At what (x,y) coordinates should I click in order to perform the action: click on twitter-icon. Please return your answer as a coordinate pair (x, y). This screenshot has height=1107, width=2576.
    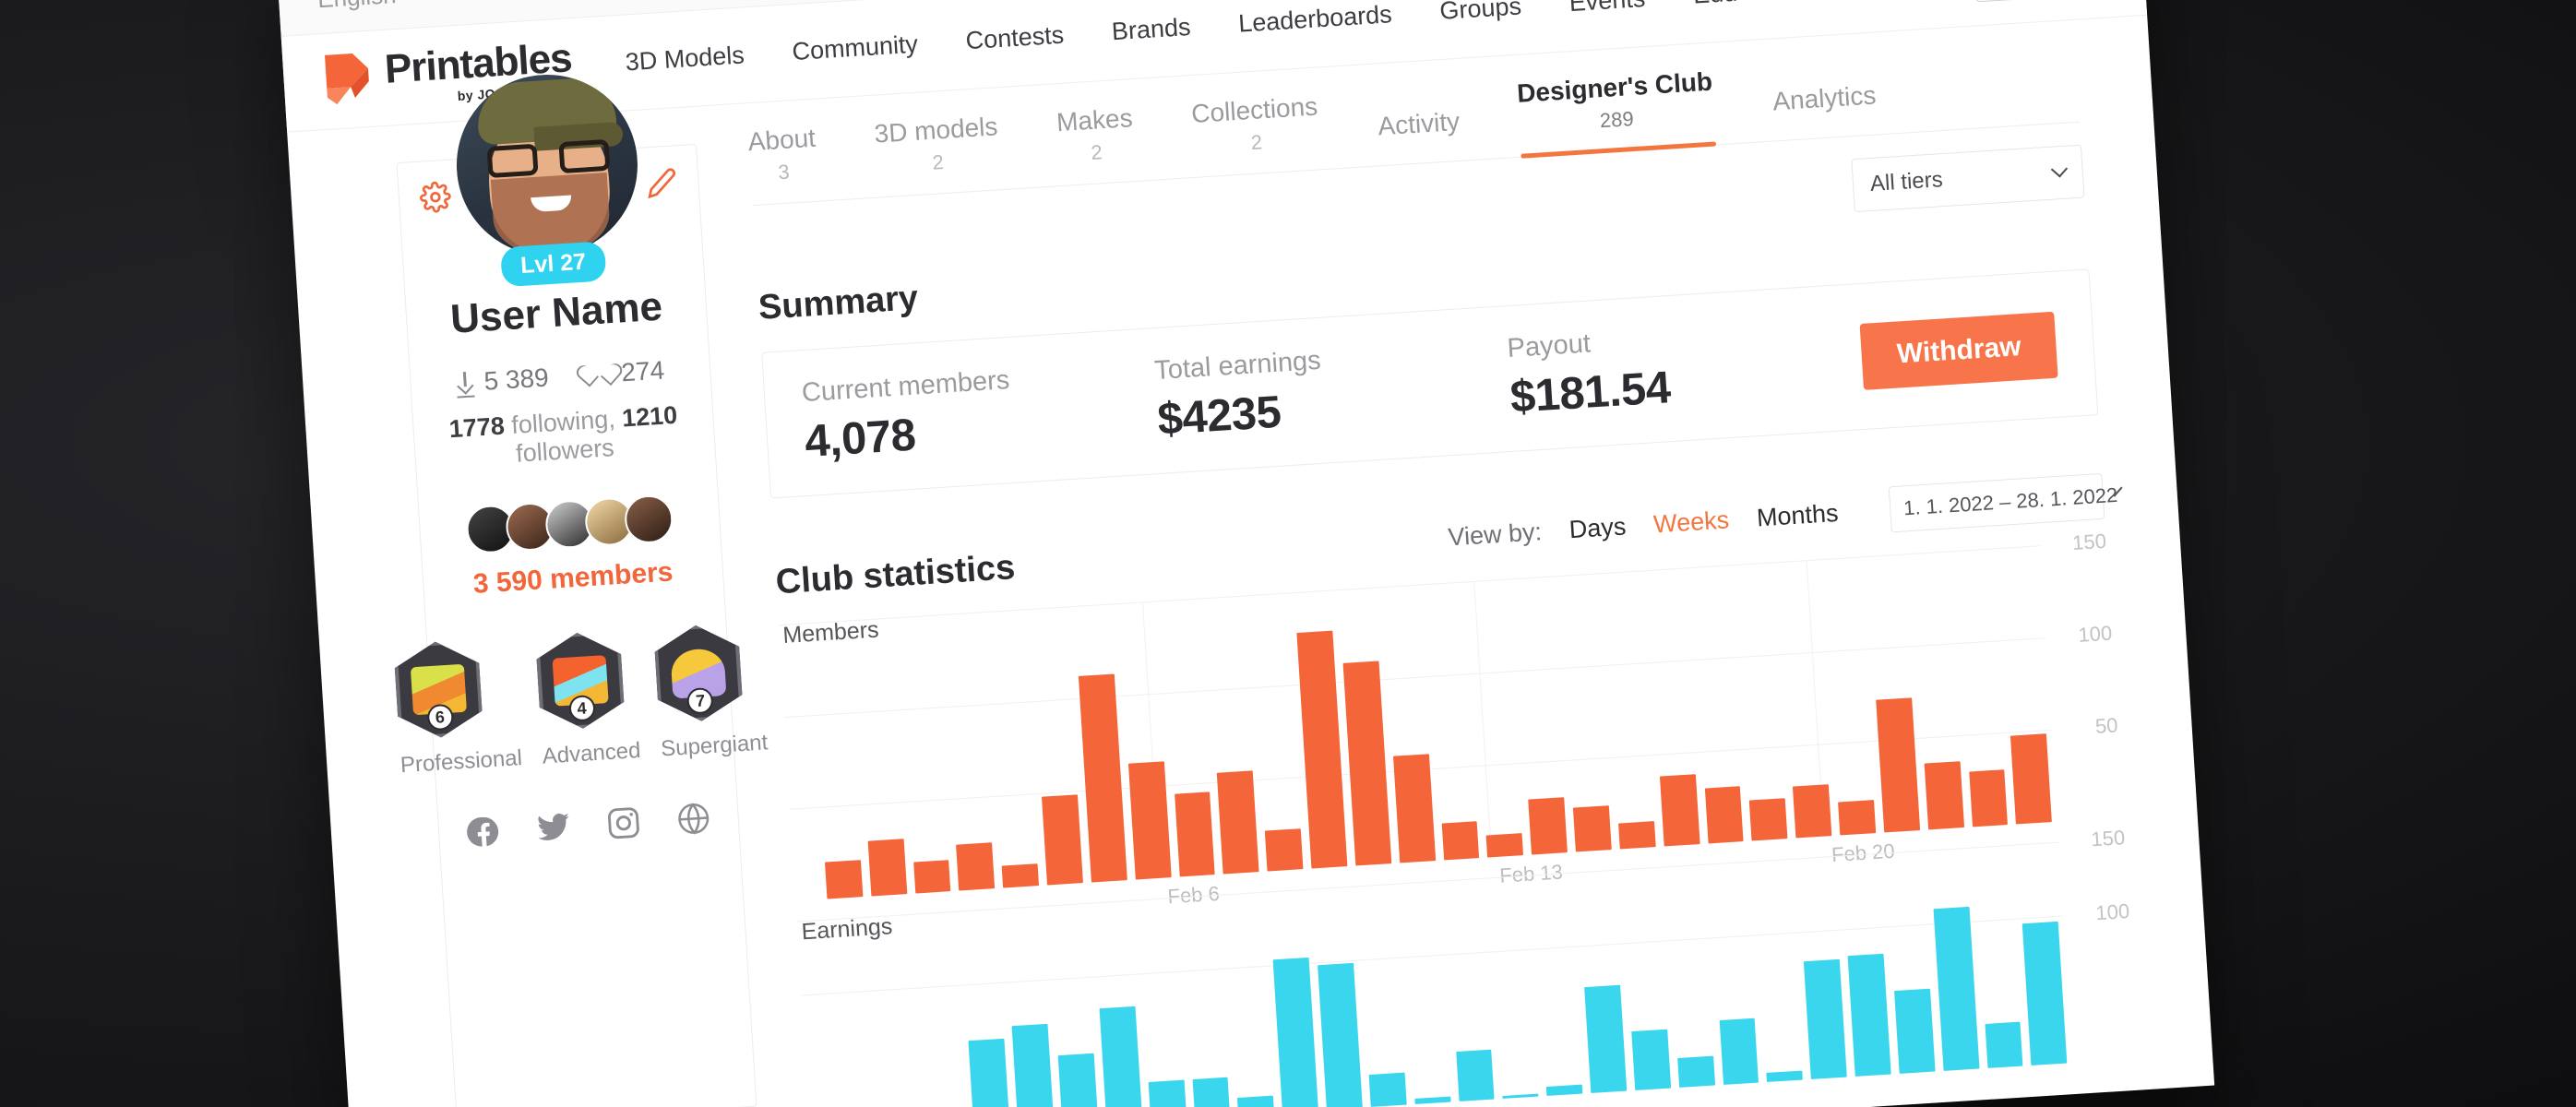
    Looking at the image, I should click on (553, 827).